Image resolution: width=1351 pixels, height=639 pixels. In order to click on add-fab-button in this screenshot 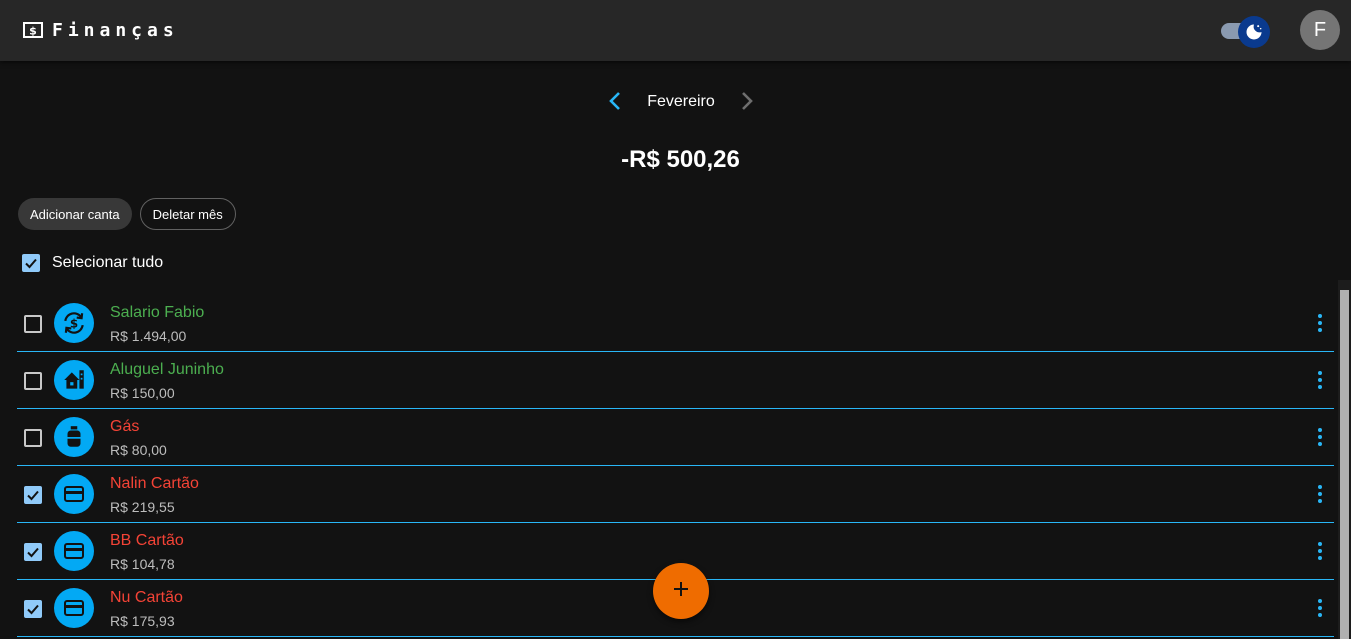, I will do `click(681, 591)`.